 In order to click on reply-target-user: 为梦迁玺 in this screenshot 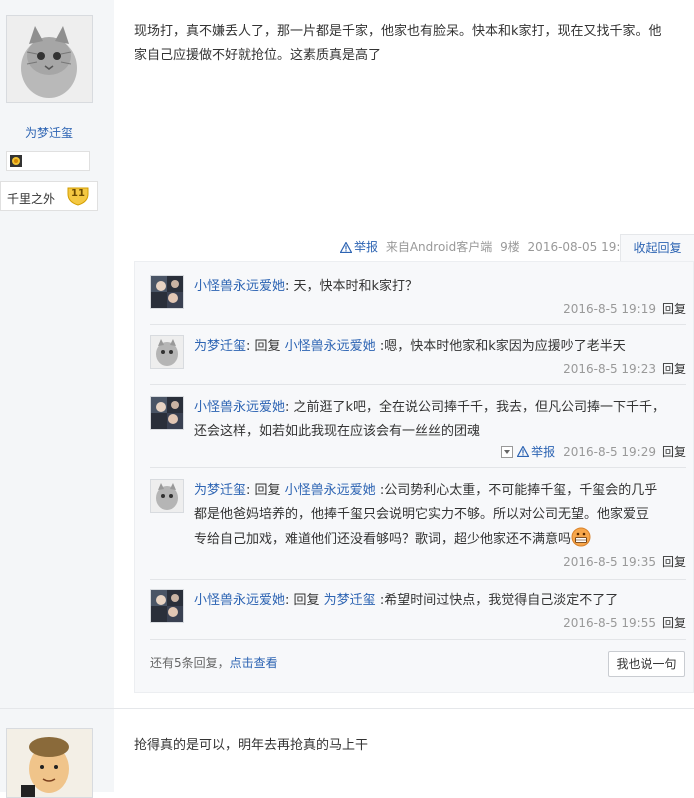, I will do `click(350, 600)`.